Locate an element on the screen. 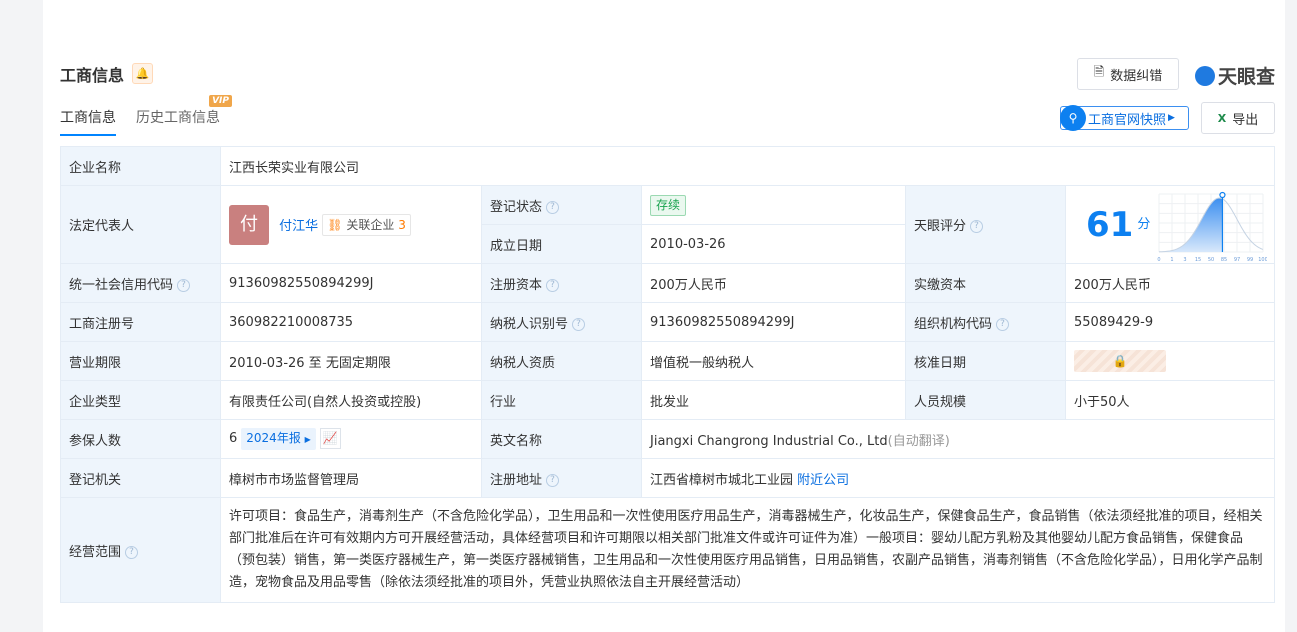 This screenshot has height=632, width=1297. button-label: 导出 is located at coordinates (1245, 120).